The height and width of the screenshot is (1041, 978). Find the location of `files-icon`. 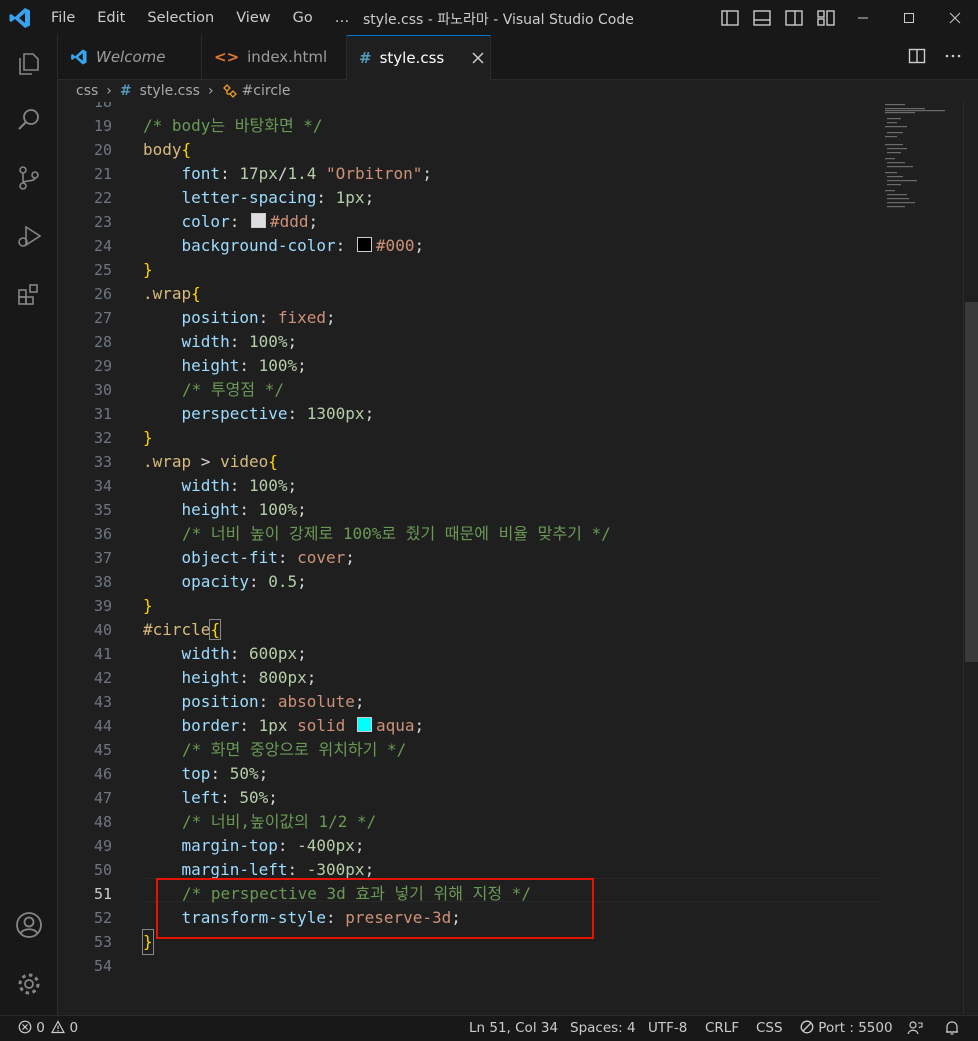

files-icon is located at coordinates (29, 64).